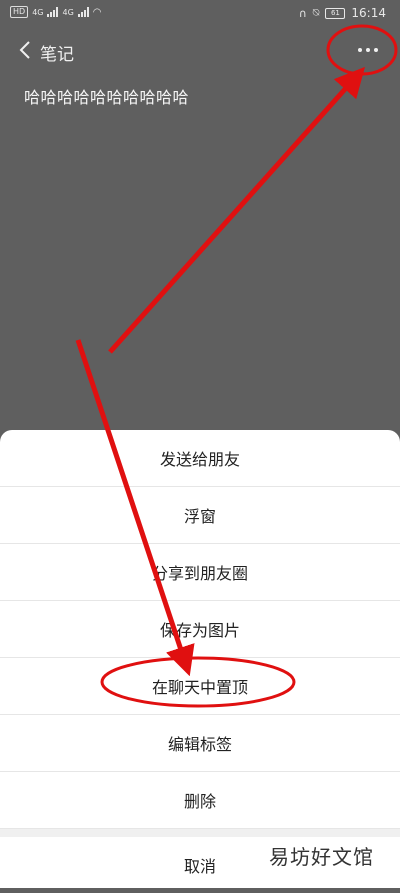 The height and width of the screenshot is (893, 400). Describe the element at coordinates (302, 13) in the screenshot. I see `headphone-icon: ∩` at that location.